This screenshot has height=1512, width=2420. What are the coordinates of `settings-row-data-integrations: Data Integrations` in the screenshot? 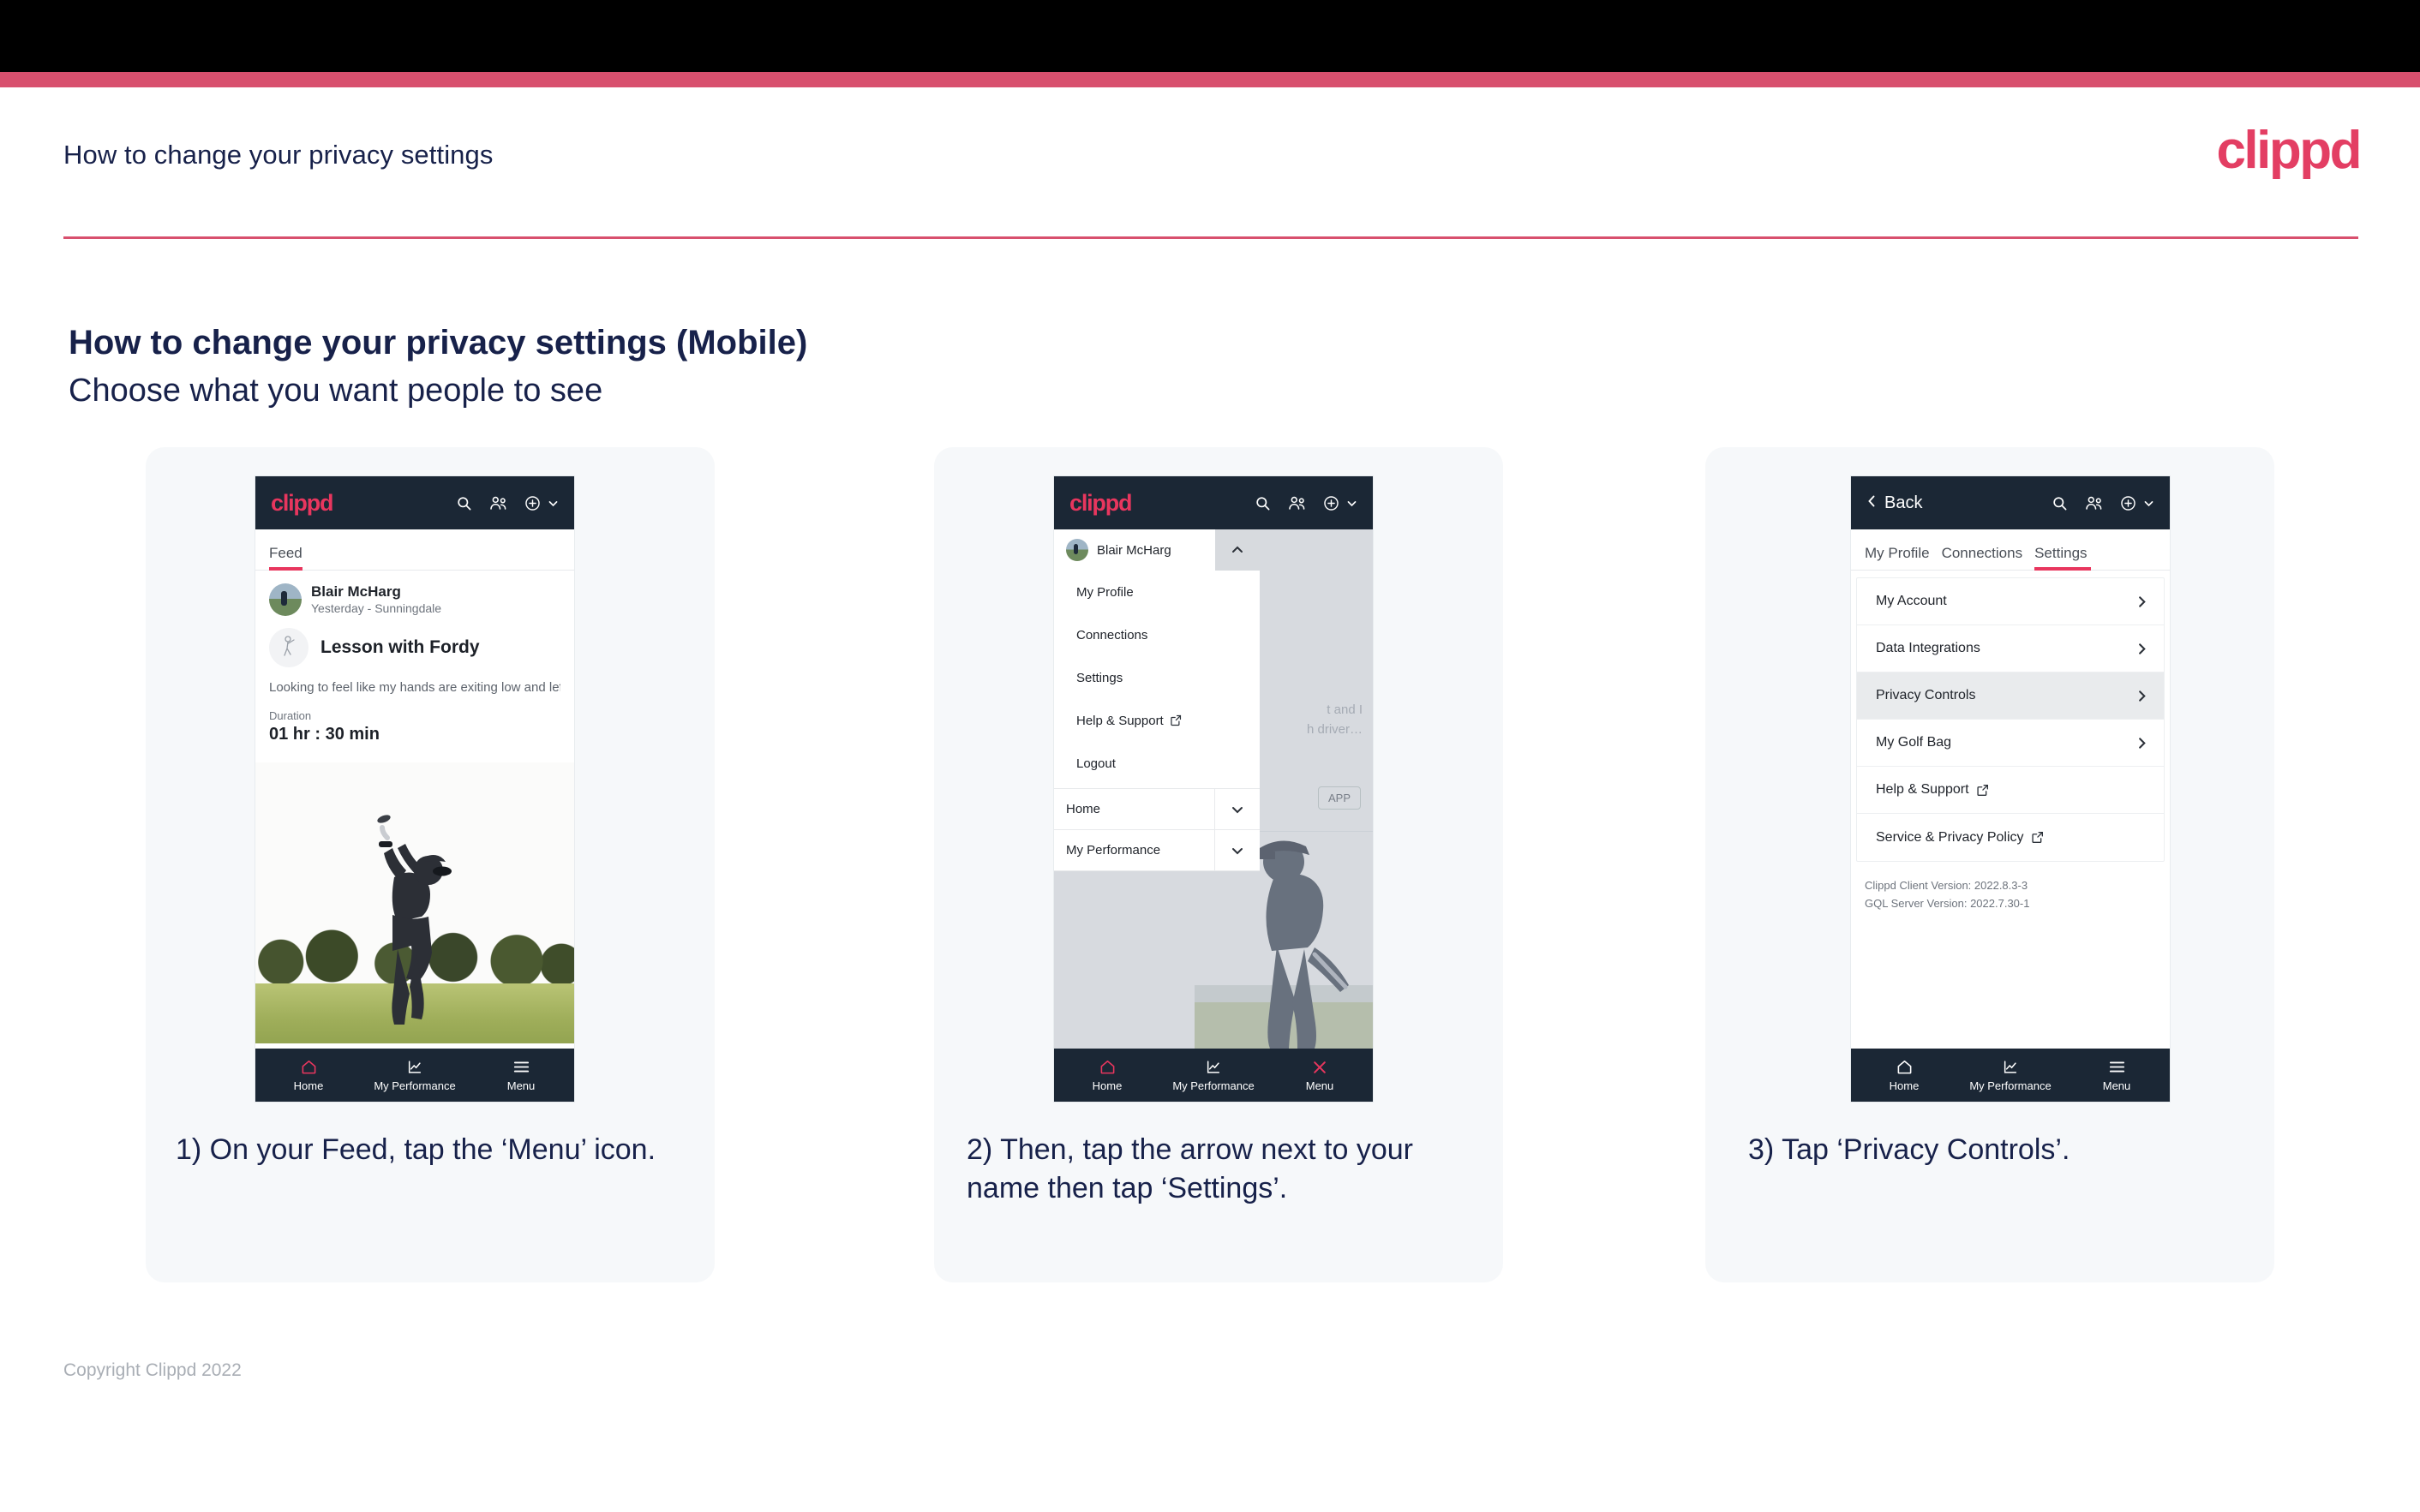 It's located at (2010, 649).